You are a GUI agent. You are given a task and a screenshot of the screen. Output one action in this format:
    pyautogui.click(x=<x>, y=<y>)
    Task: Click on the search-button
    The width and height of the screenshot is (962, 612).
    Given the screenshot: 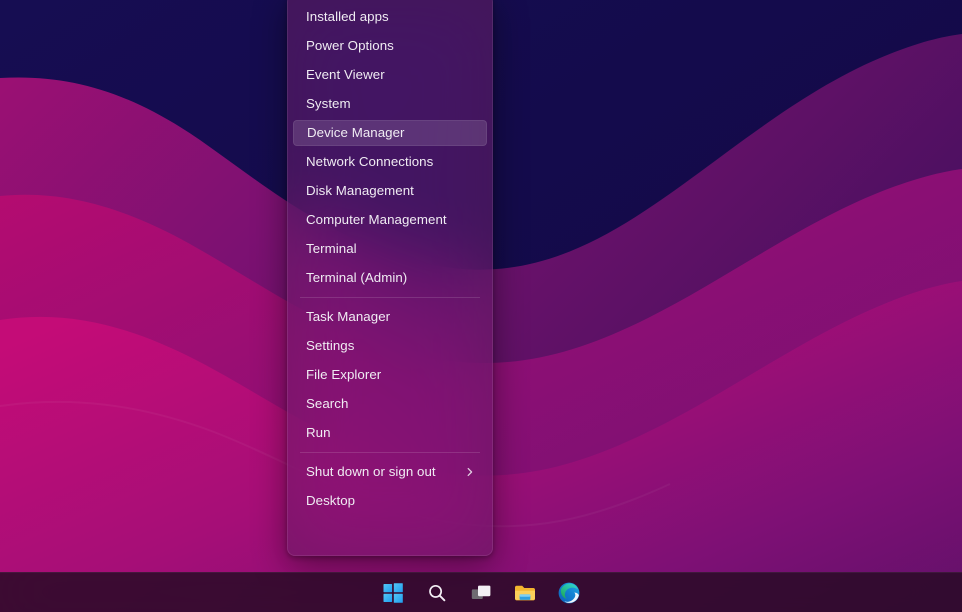 What is the action you would take?
    pyautogui.click(x=437, y=593)
    